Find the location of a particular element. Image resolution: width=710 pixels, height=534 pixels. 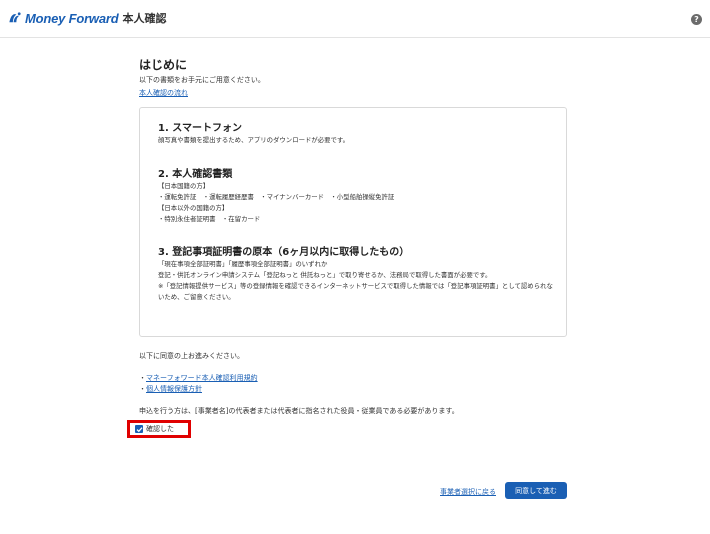

back-to-business-selection-link: 事業者選択に戻る is located at coordinates (468, 492).